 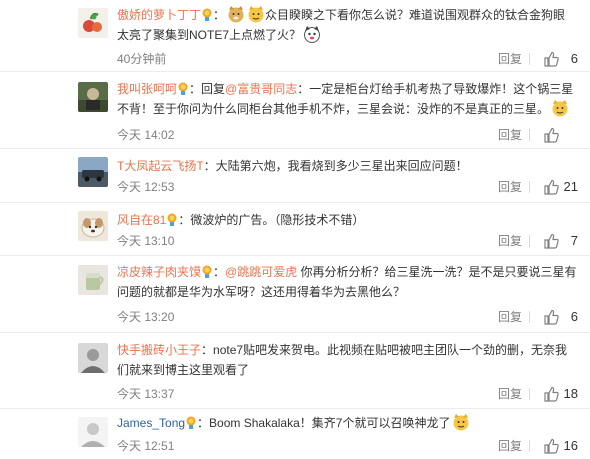 What do you see at coordinates (142, 59) in the screenshot?
I see `comment-time: 40分钟前` at bounding box center [142, 59].